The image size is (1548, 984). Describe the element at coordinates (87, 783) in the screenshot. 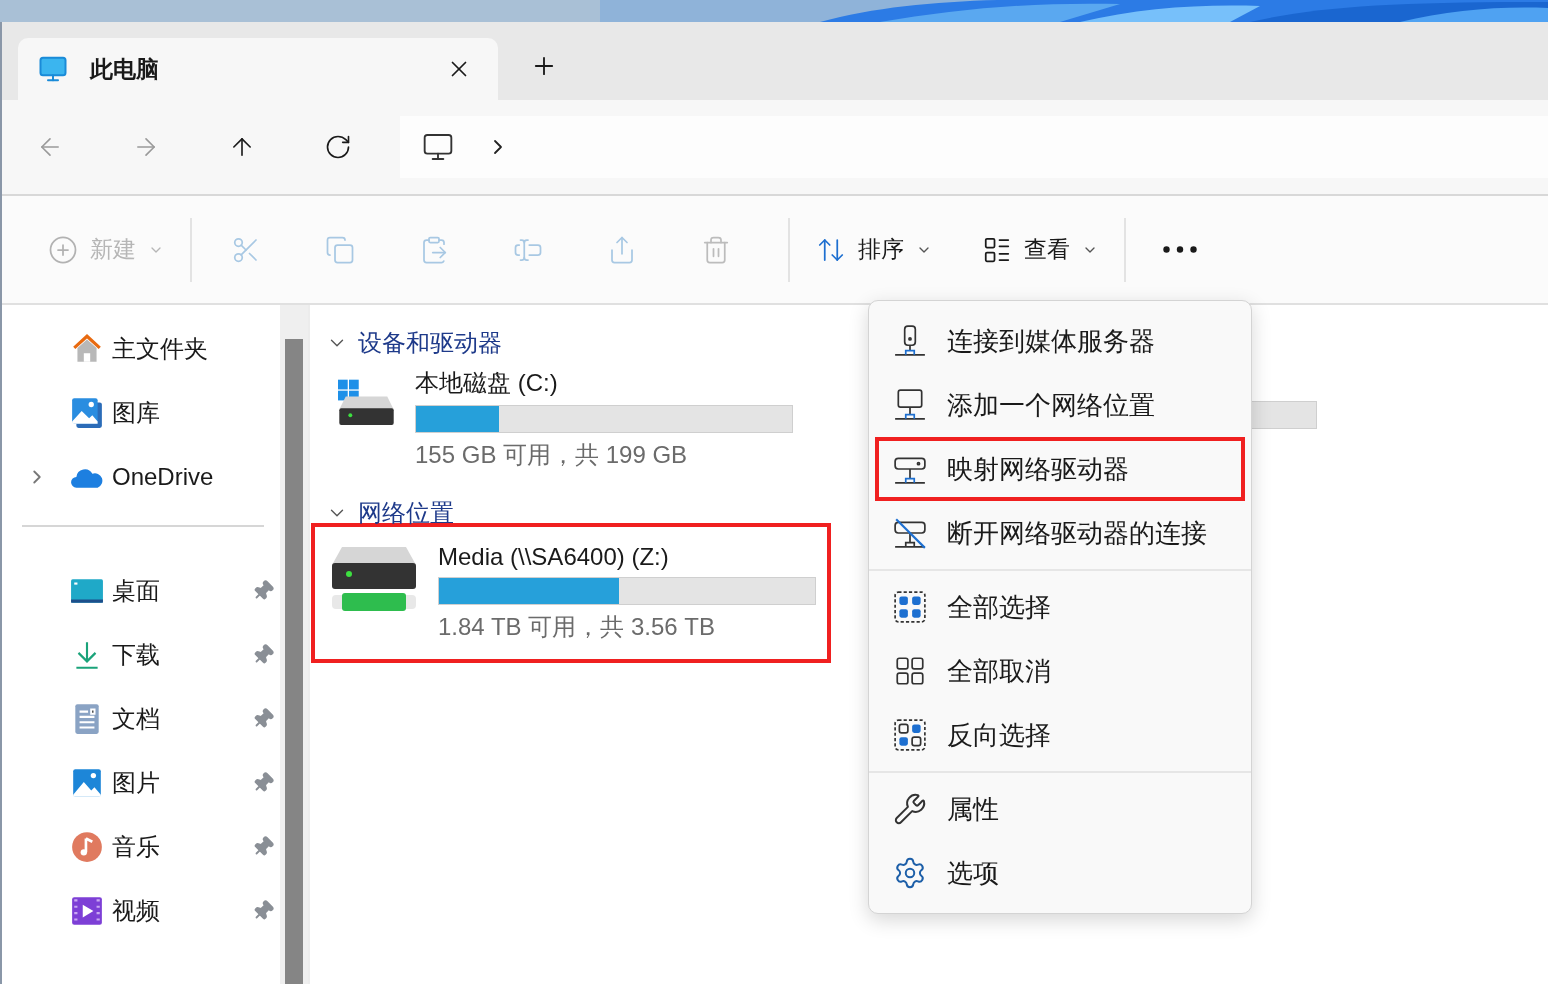

I see `picture-icon` at that location.